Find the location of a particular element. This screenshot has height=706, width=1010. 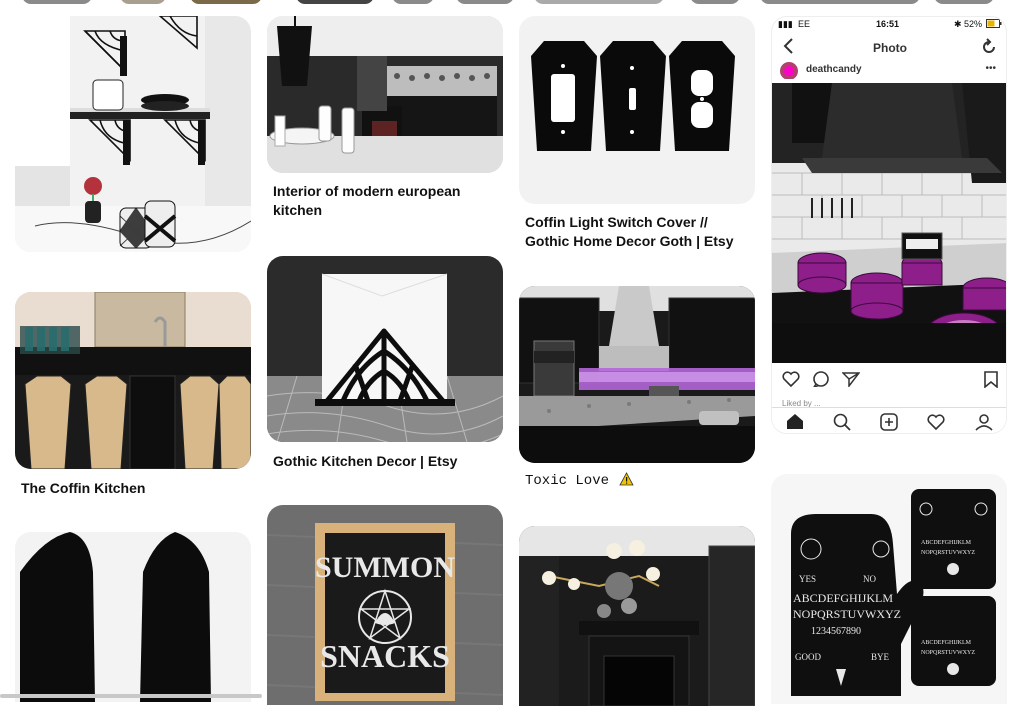

post-username: deathcandy is located at coordinates (834, 69).